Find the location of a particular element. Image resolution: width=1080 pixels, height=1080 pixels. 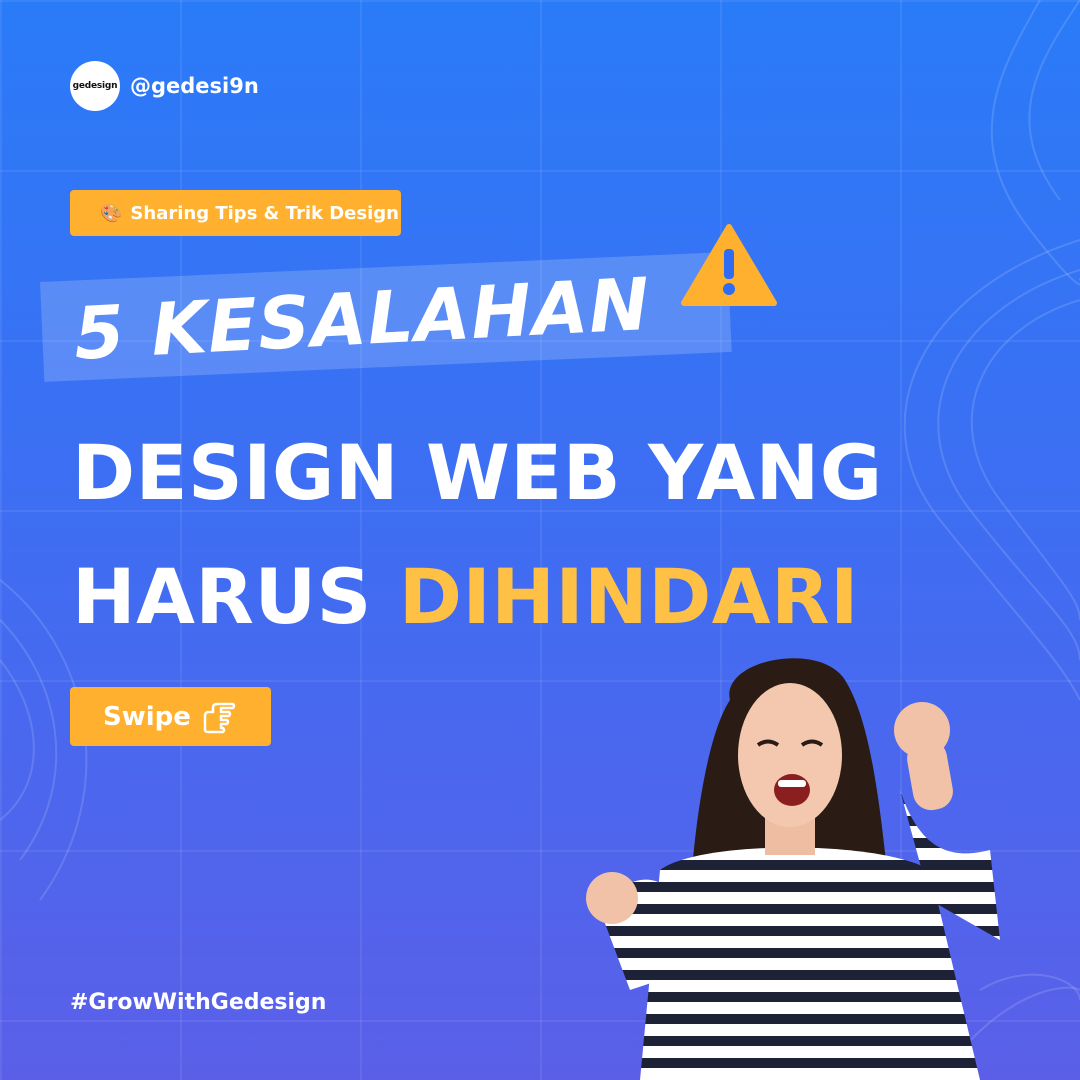

pointing-hand-icon is located at coordinates (219, 717).